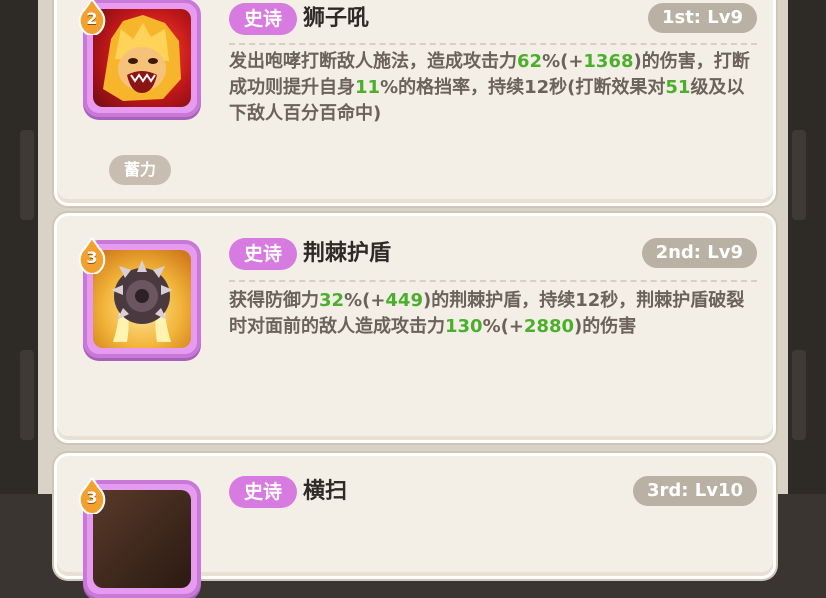 The image size is (826, 598). What do you see at coordinates (325, 491) in the screenshot?
I see `skill-name: 横扫` at bounding box center [325, 491].